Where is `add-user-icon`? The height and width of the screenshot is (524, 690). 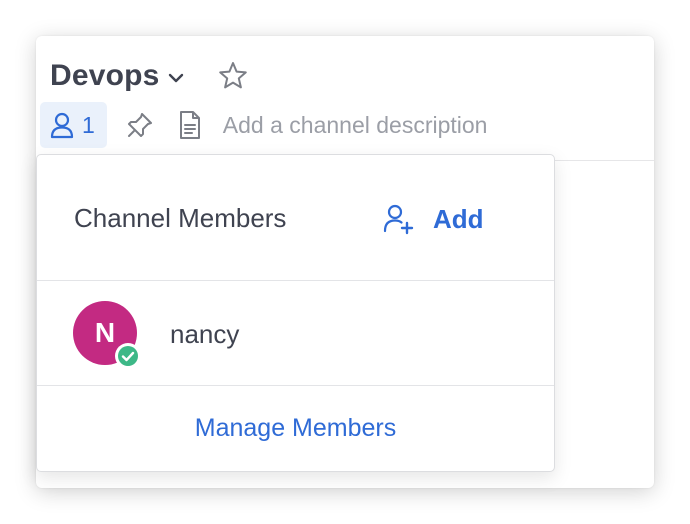
add-user-icon is located at coordinates (398, 219).